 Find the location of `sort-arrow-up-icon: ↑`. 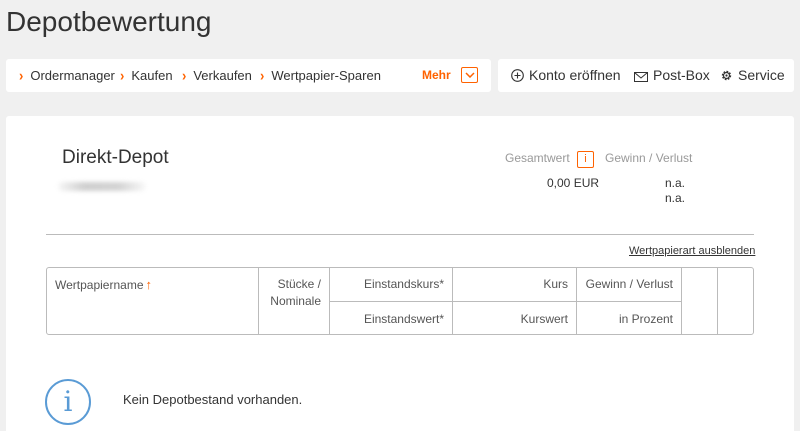

sort-arrow-up-icon: ↑ is located at coordinates (149, 284).